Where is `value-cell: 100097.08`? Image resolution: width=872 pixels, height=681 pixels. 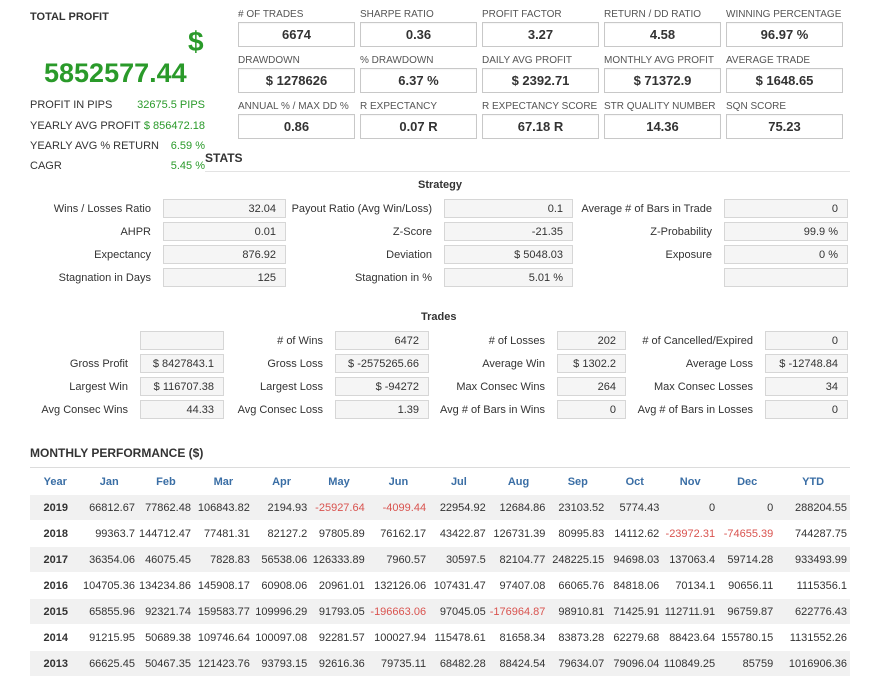
value-cell: 100097.08 is located at coordinates (281, 637).